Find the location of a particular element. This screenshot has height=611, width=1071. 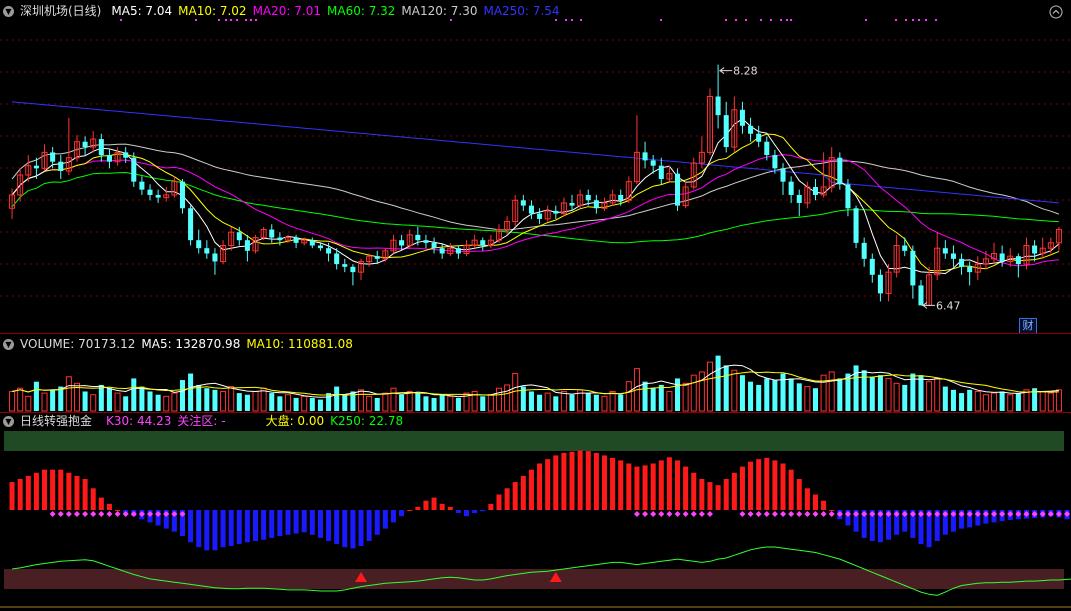

ma5-label: MA5: 7.04 is located at coordinates (142, 11).